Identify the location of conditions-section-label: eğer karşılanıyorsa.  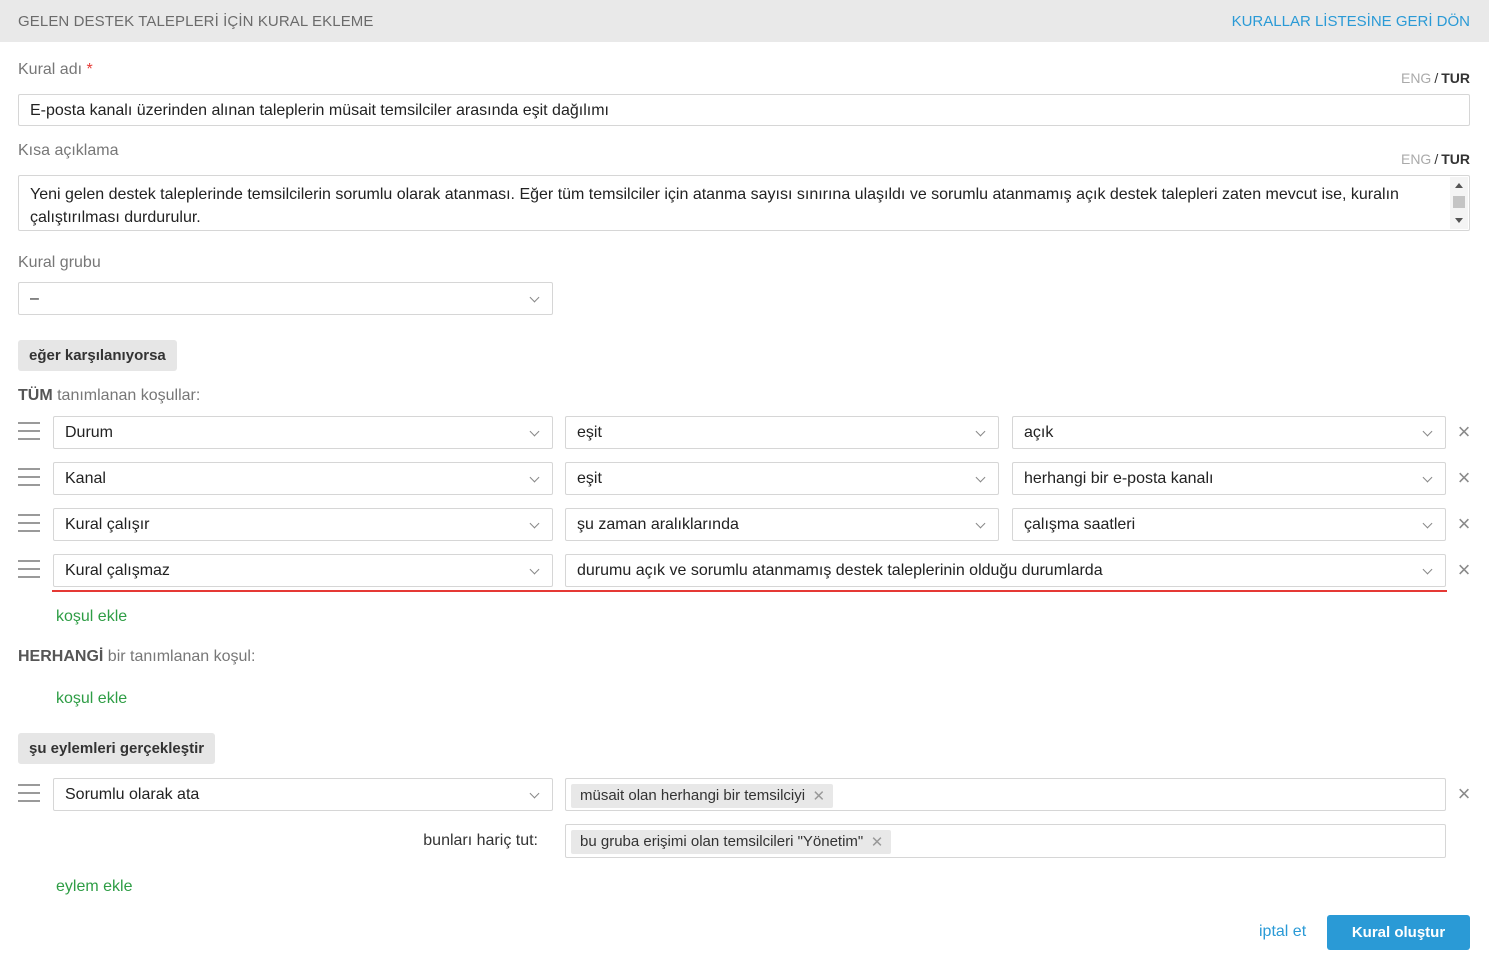
(97, 355).